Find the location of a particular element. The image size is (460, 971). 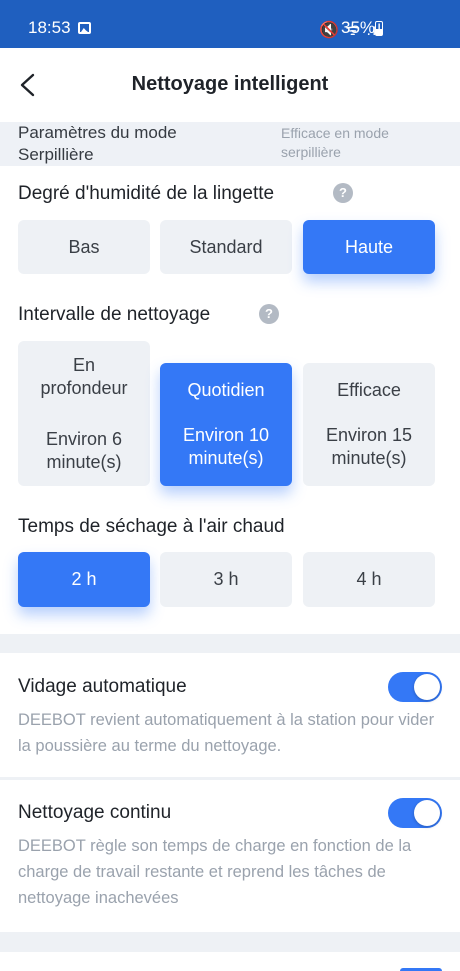

status-time: 18:53 is located at coordinates (49, 27).